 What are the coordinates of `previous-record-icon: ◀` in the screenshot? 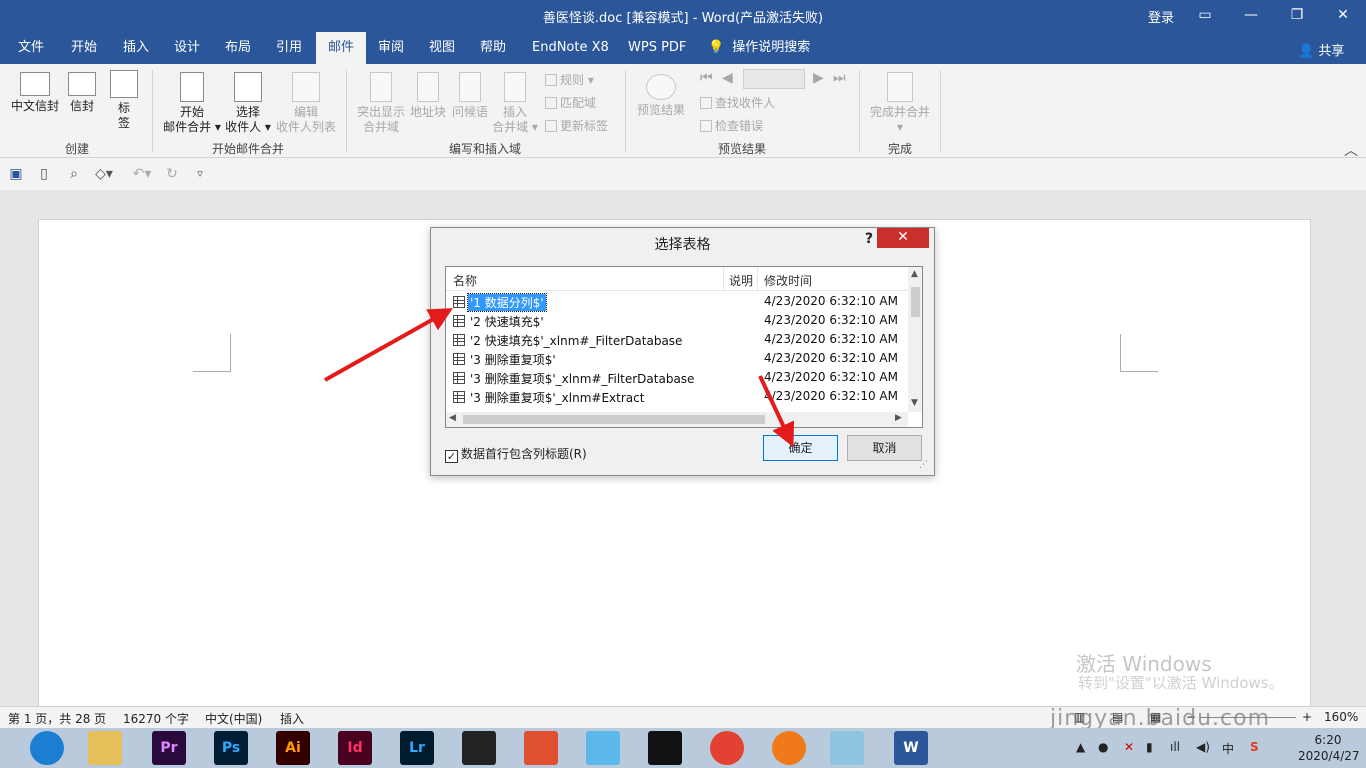 It's located at (727, 78).